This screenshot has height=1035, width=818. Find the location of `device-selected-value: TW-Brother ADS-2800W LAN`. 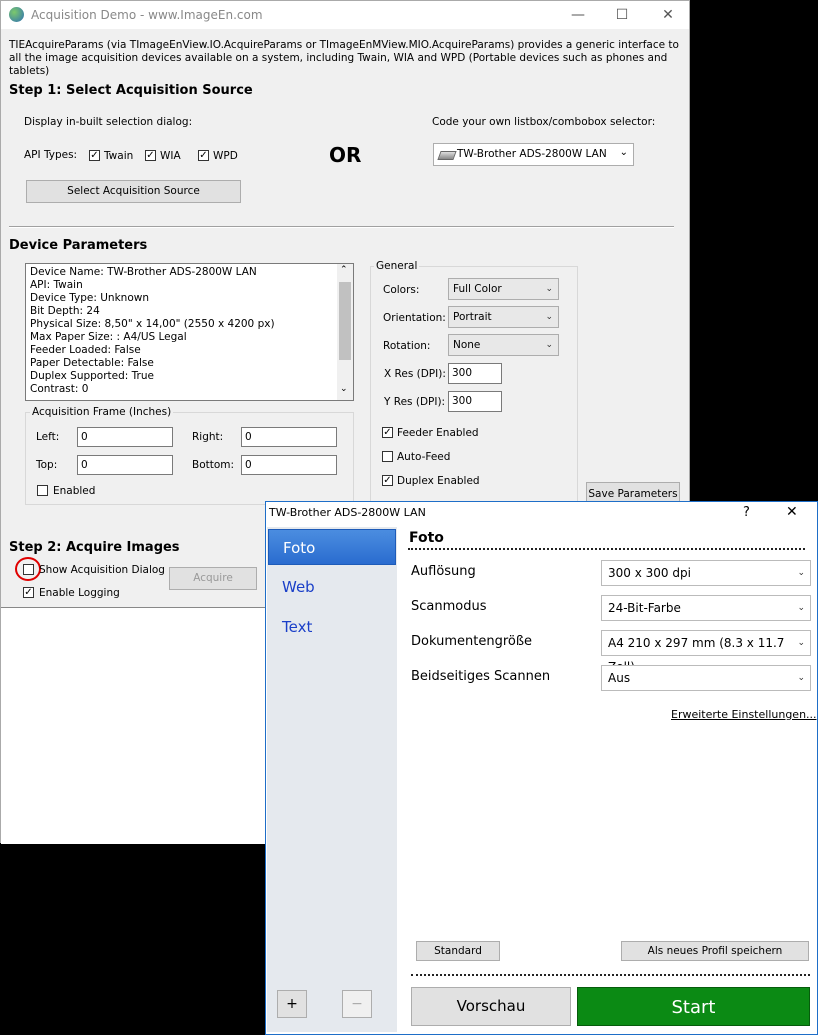

device-selected-value: TW-Brother ADS-2800W LAN is located at coordinates (532, 154).